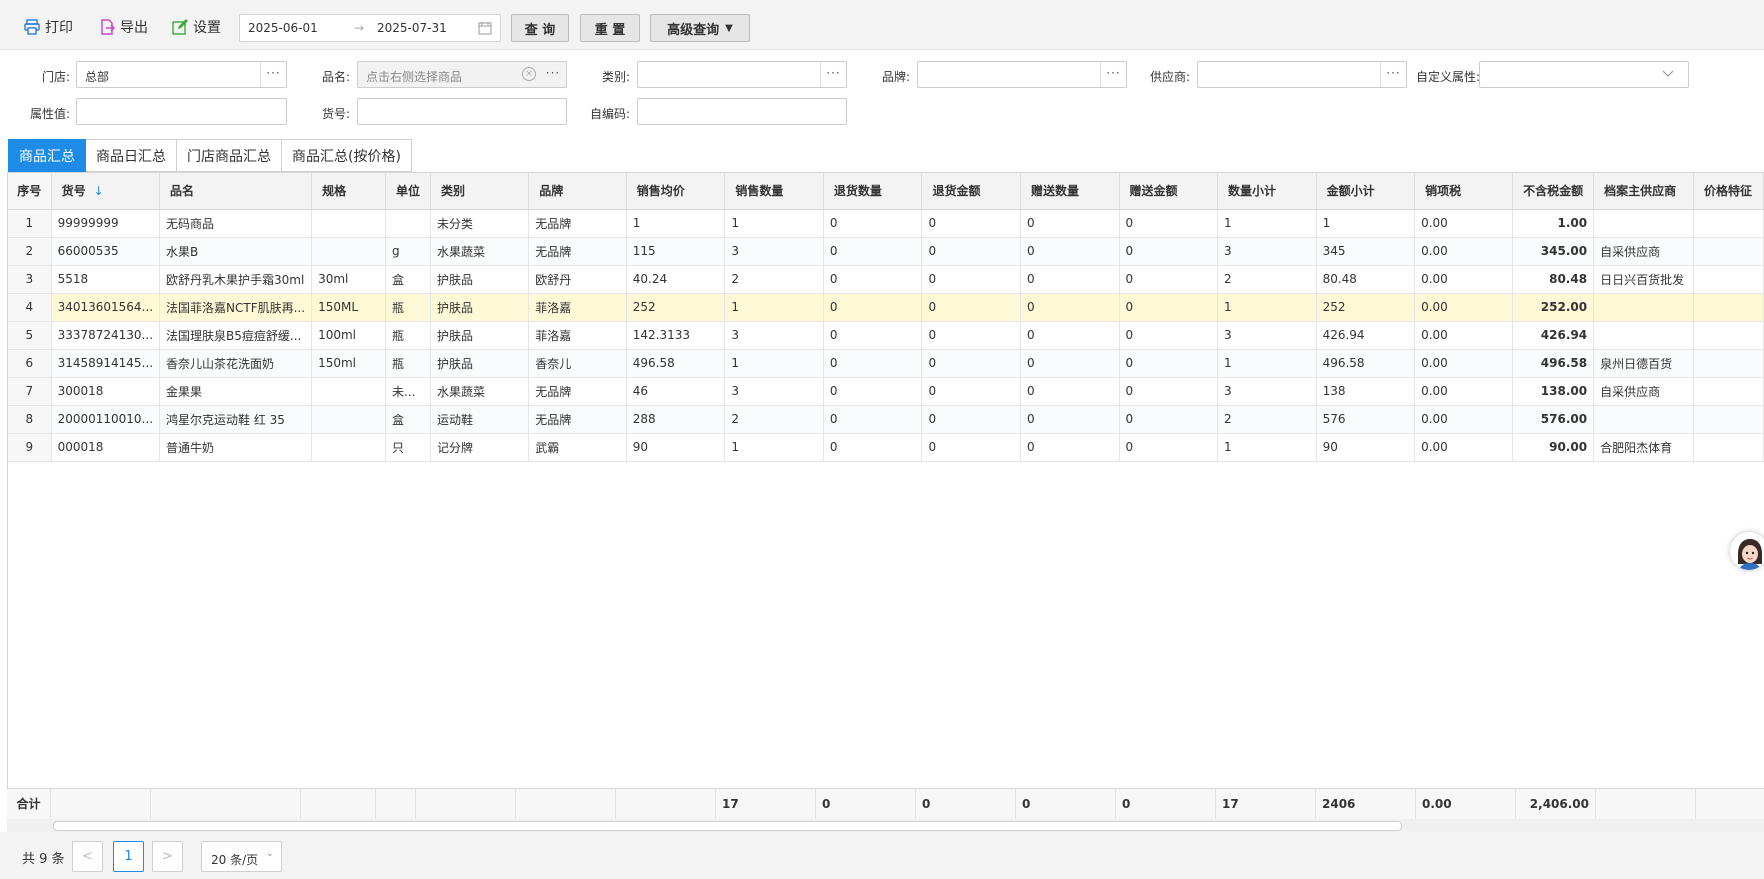  Describe the element at coordinates (181, 111) in the screenshot. I see `attr-value-input` at that location.